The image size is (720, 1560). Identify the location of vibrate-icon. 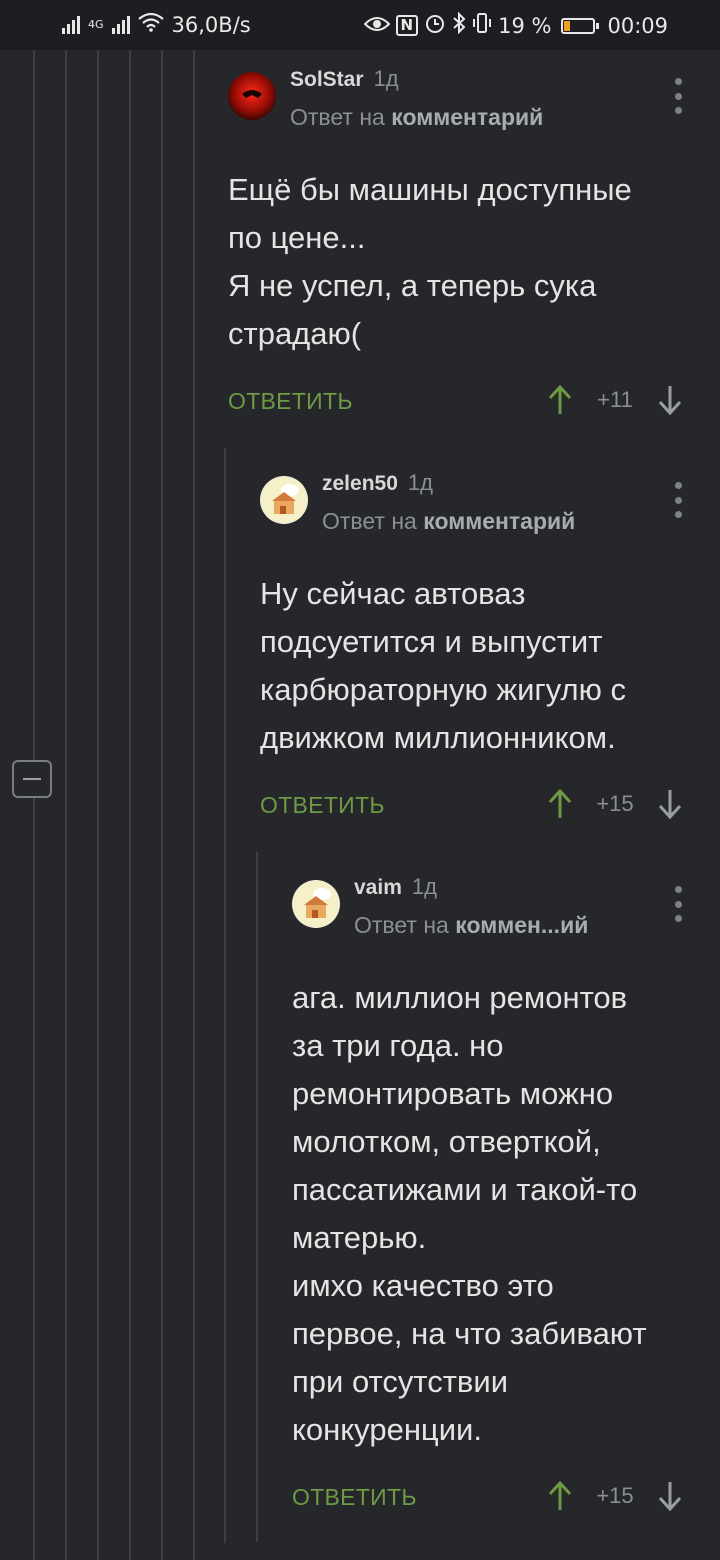
(482, 25).